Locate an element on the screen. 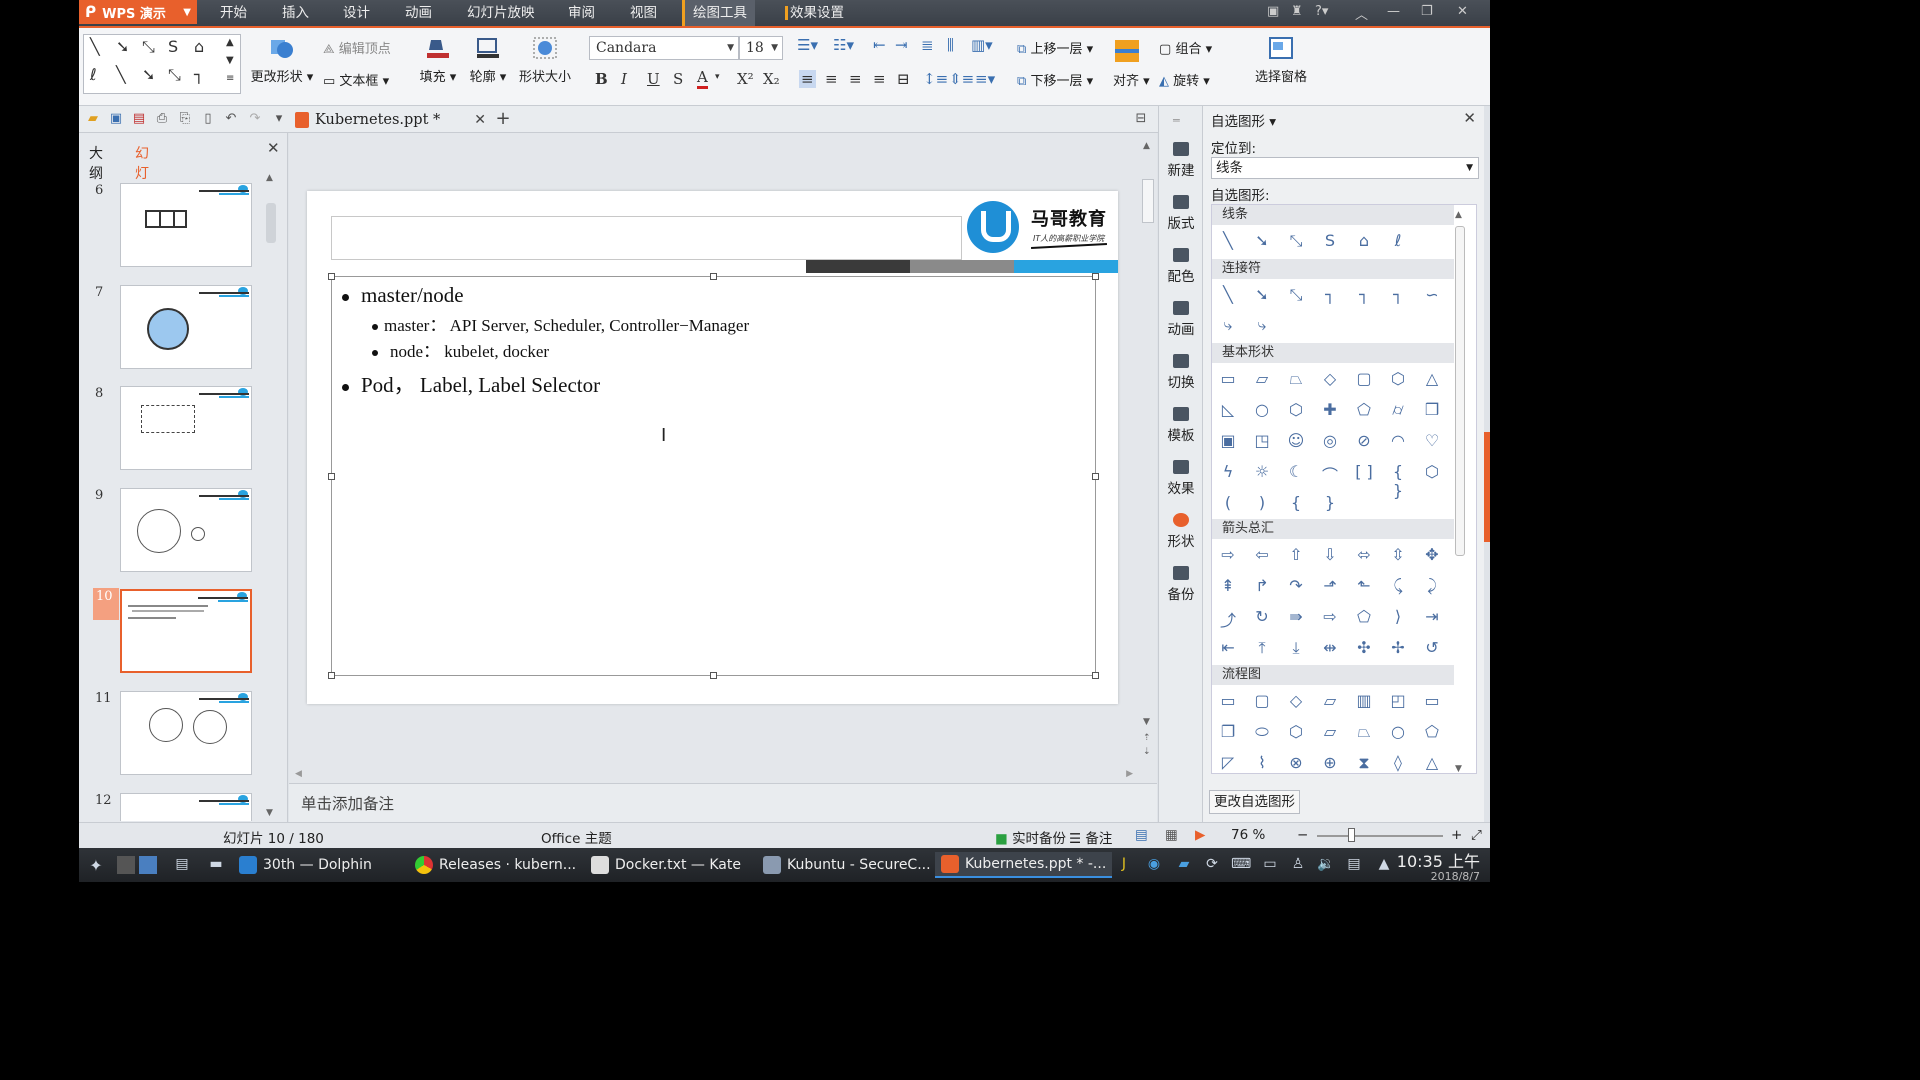 The width and height of the screenshot is (1920, 1080). open-folder-icon: ▰ is located at coordinates (93, 119).